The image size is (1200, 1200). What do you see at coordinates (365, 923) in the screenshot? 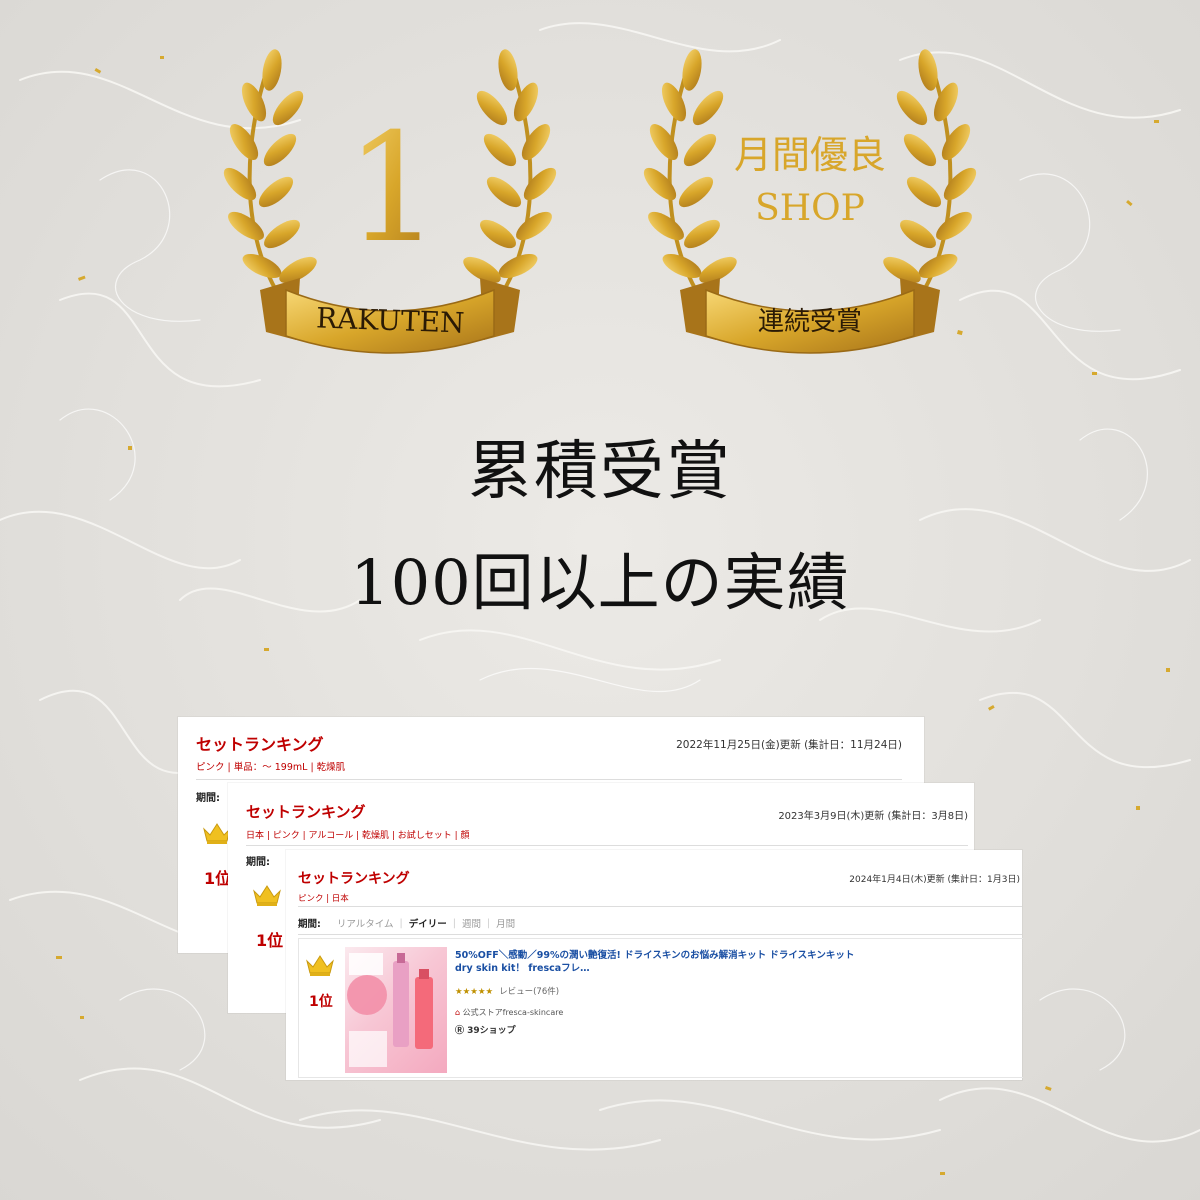
I see `tab-realtime: リアルタイム` at bounding box center [365, 923].